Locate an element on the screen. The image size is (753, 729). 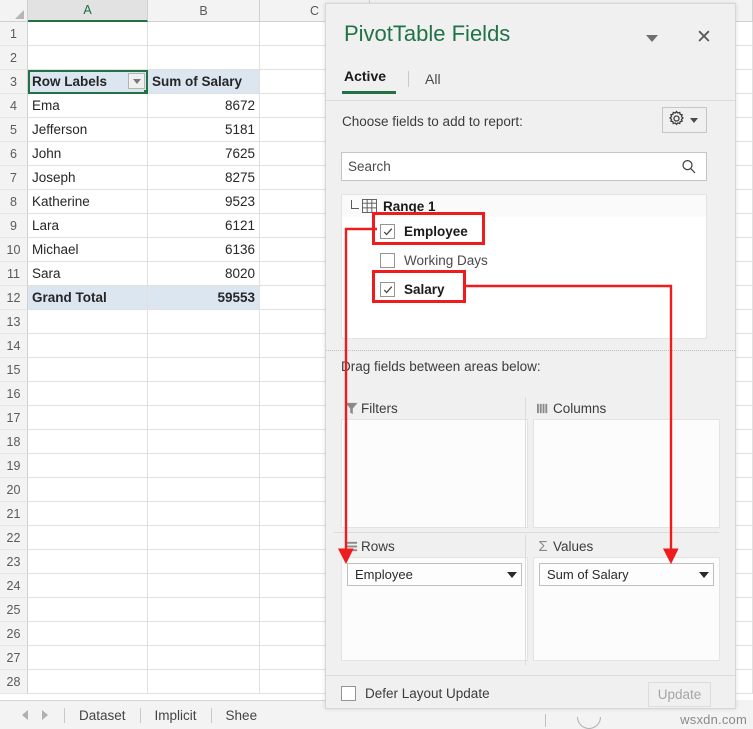
row-header-11: 11 is located at coordinates (14, 274).